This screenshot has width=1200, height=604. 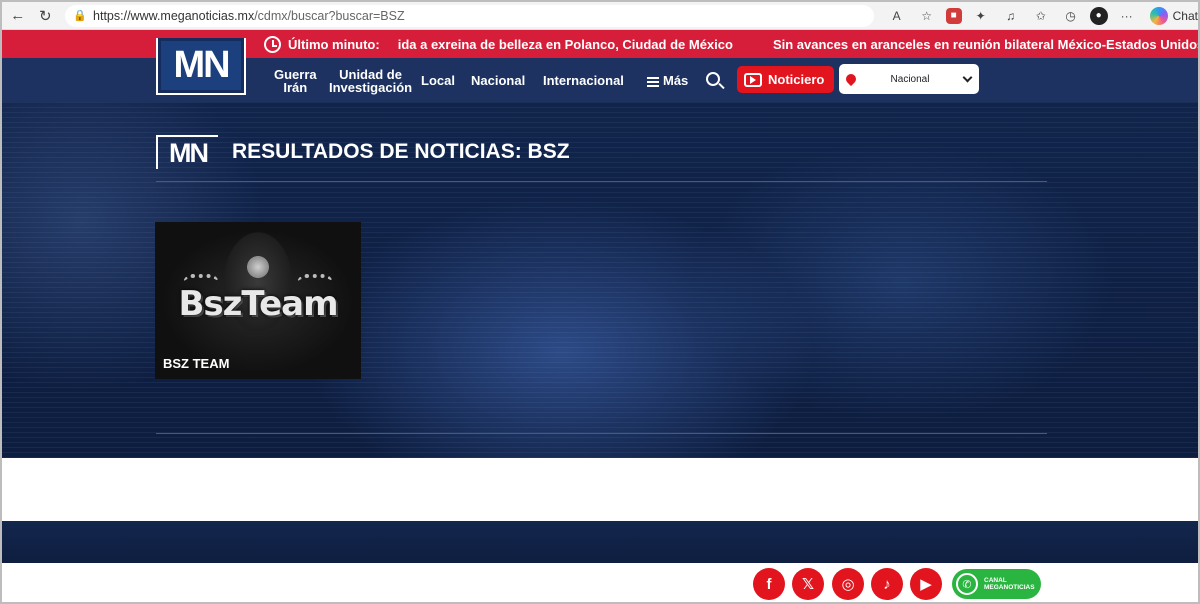 What do you see at coordinates (967, 77) in the screenshot?
I see `chevron-down-icon` at bounding box center [967, 77].